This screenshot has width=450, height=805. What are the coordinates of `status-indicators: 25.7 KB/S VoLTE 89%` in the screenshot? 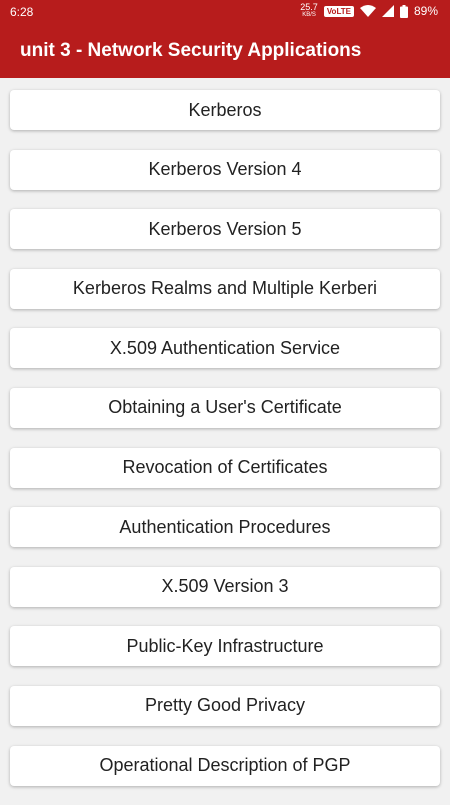 It's located at (369, 11).